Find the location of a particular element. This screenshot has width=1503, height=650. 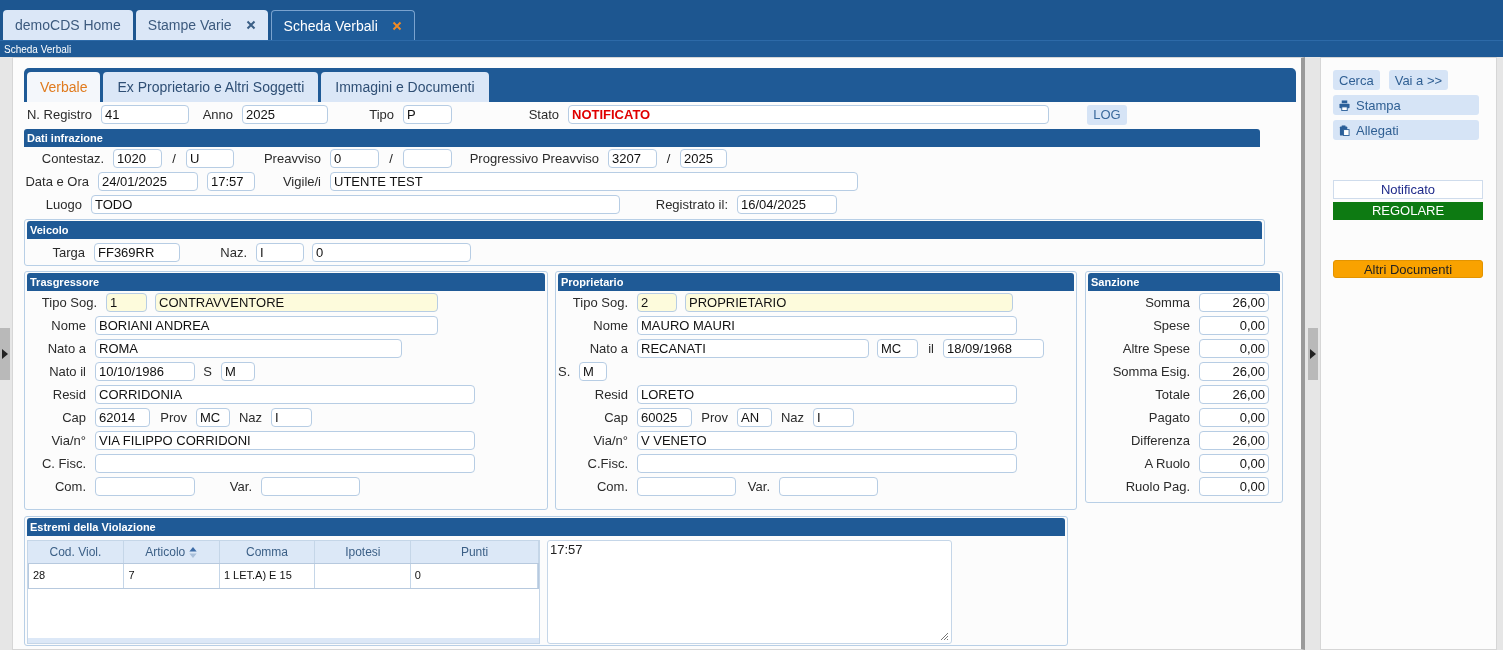

text-field: FF369RR is located at coordinates (137, 252).